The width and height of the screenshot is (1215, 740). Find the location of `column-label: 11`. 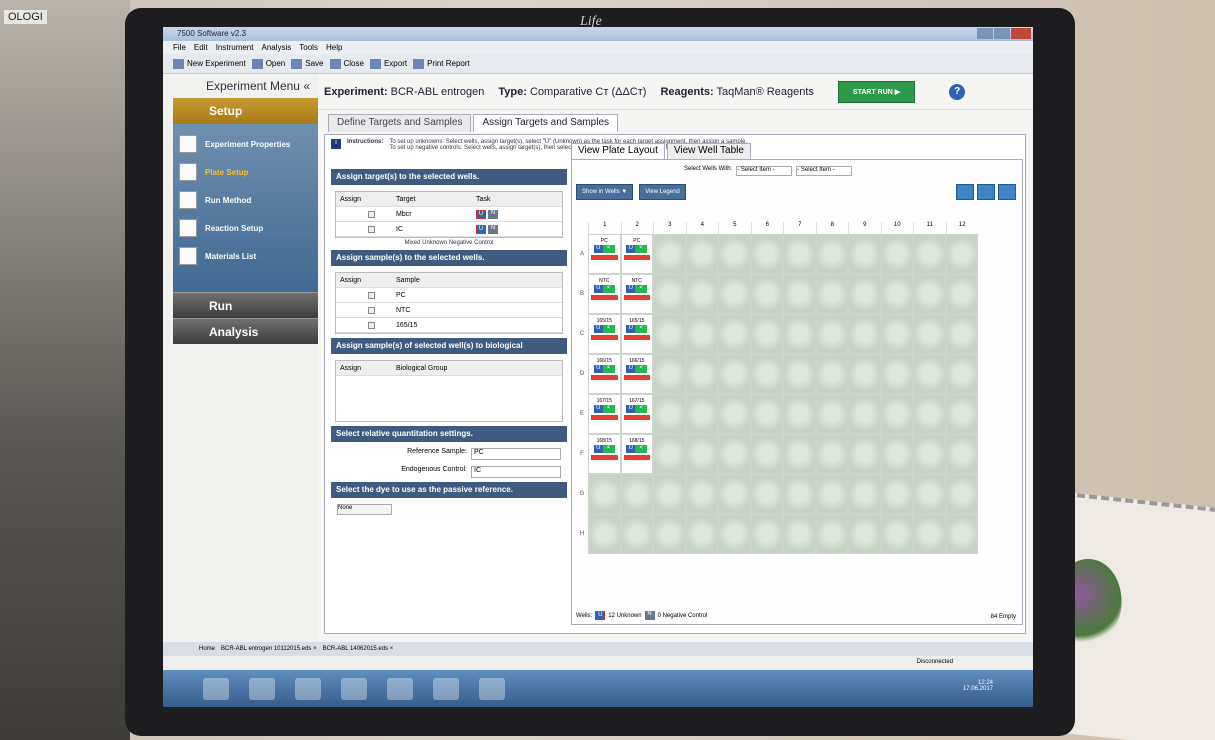

column-label: 11 is located at coordinates (929, 228).